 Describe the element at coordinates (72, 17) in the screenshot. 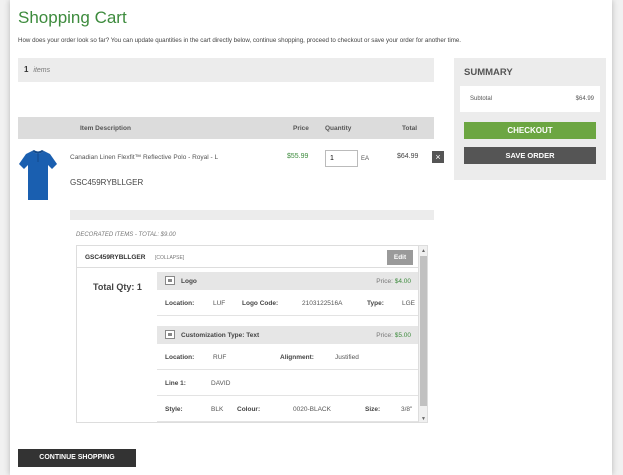

I see `page-title: Shopping Cart` at that location.